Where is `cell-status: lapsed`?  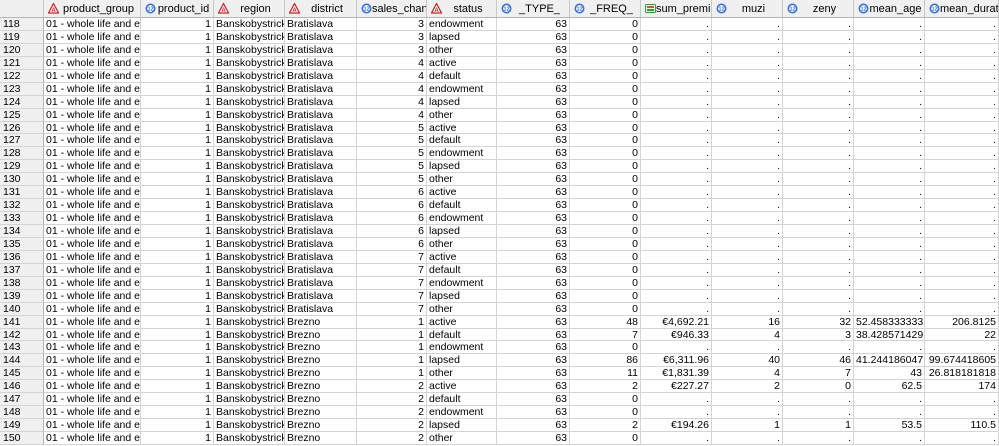 cell-status: lapsed is located at coordinates (462, 296).